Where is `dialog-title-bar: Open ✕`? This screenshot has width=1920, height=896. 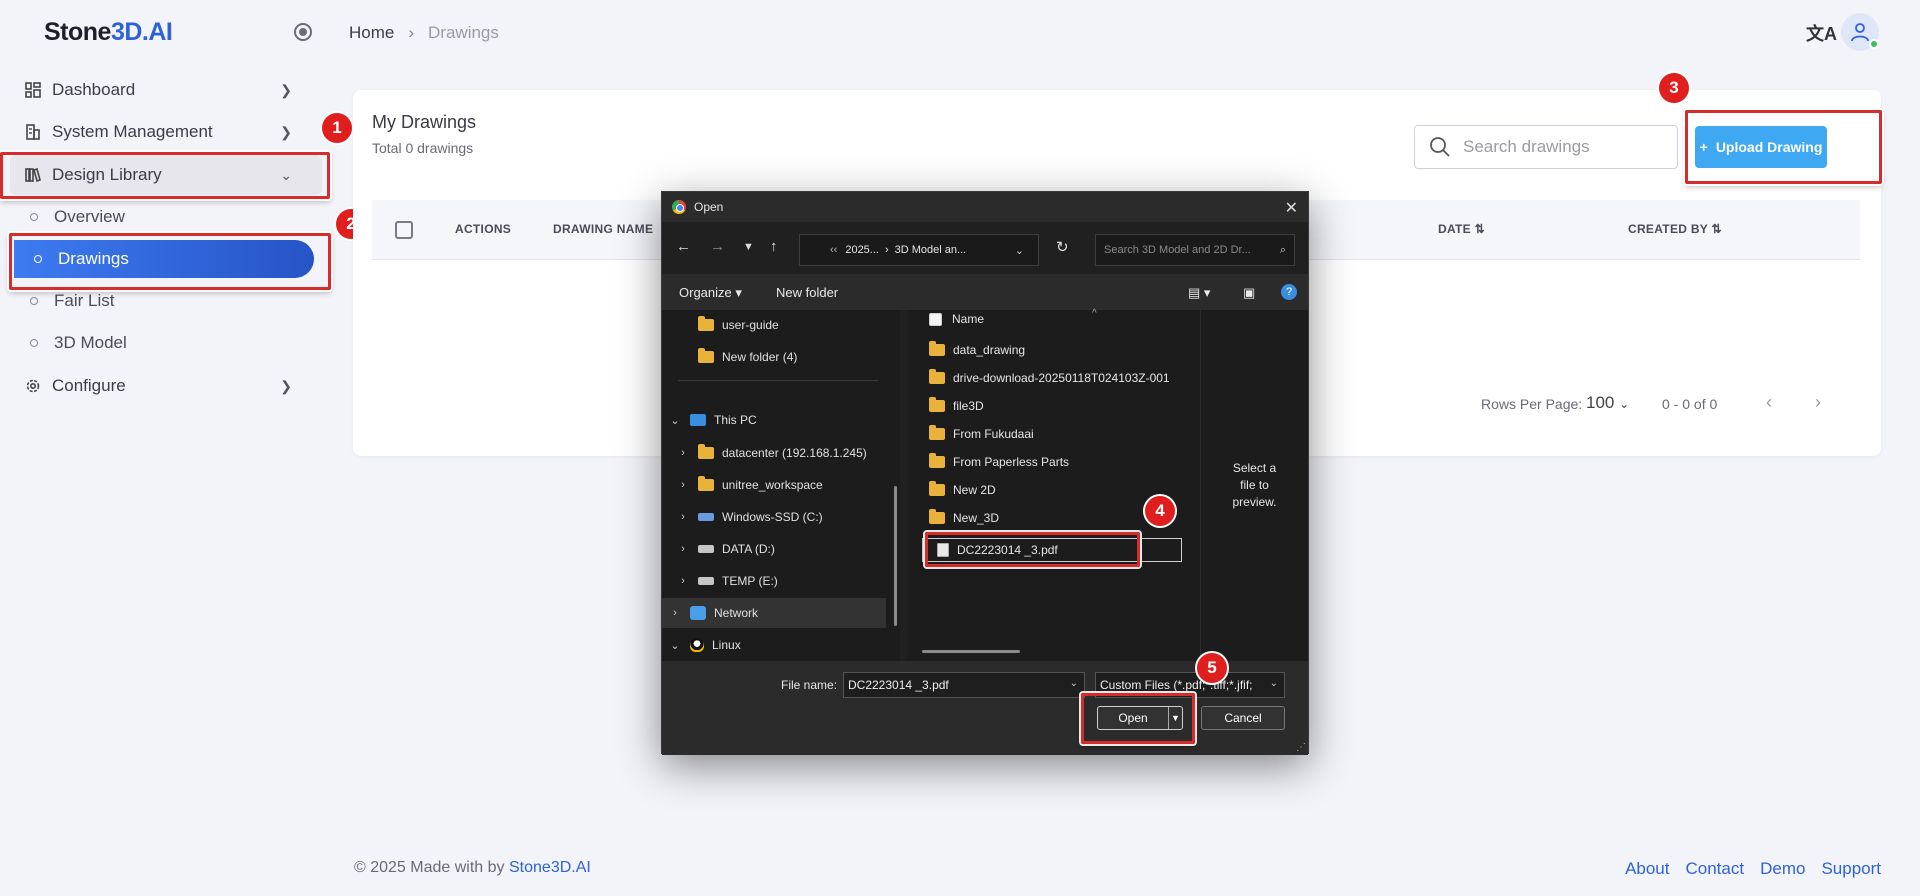 dialog-title-bar: Open ✕ is located at coordinates (985, 207).